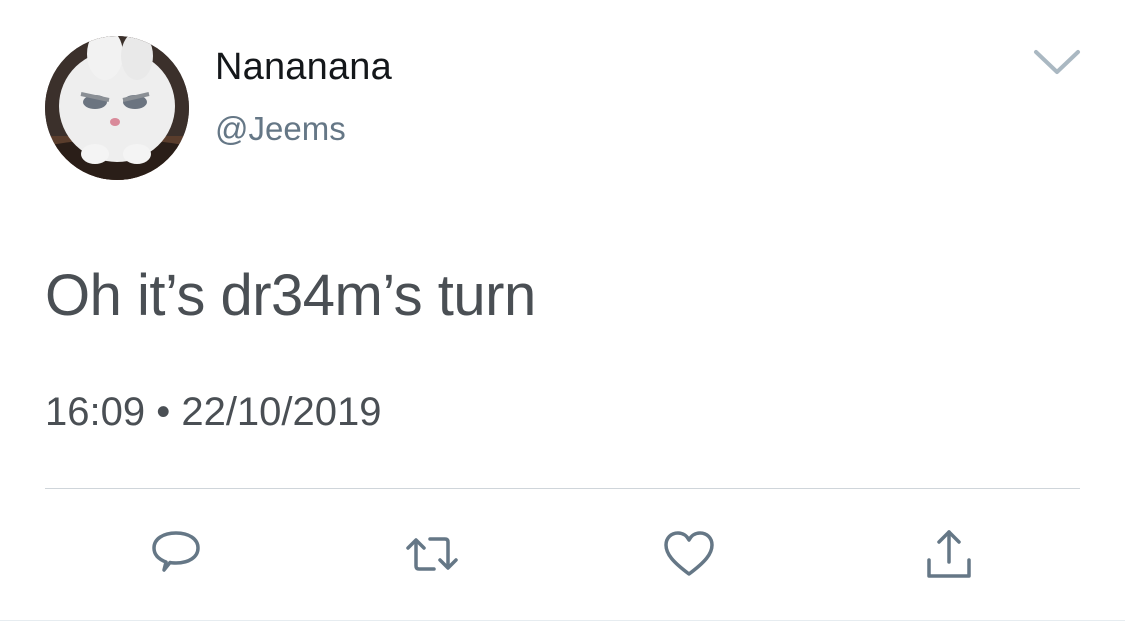 The image size is (1125, 622). I want to click on tweet-text: Oh it’s dr34m’s turn, so click(290, 295).